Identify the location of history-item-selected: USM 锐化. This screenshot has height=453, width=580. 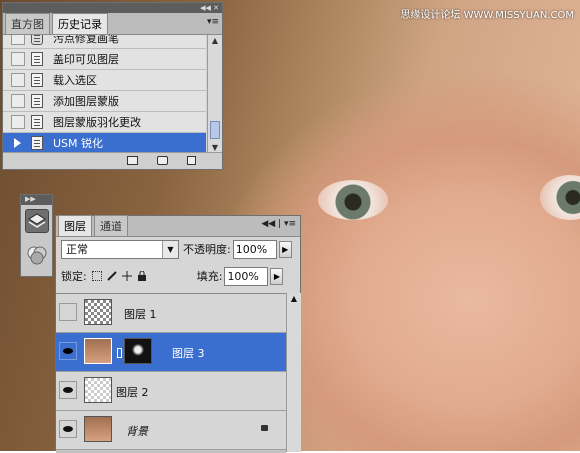
(104, 143).